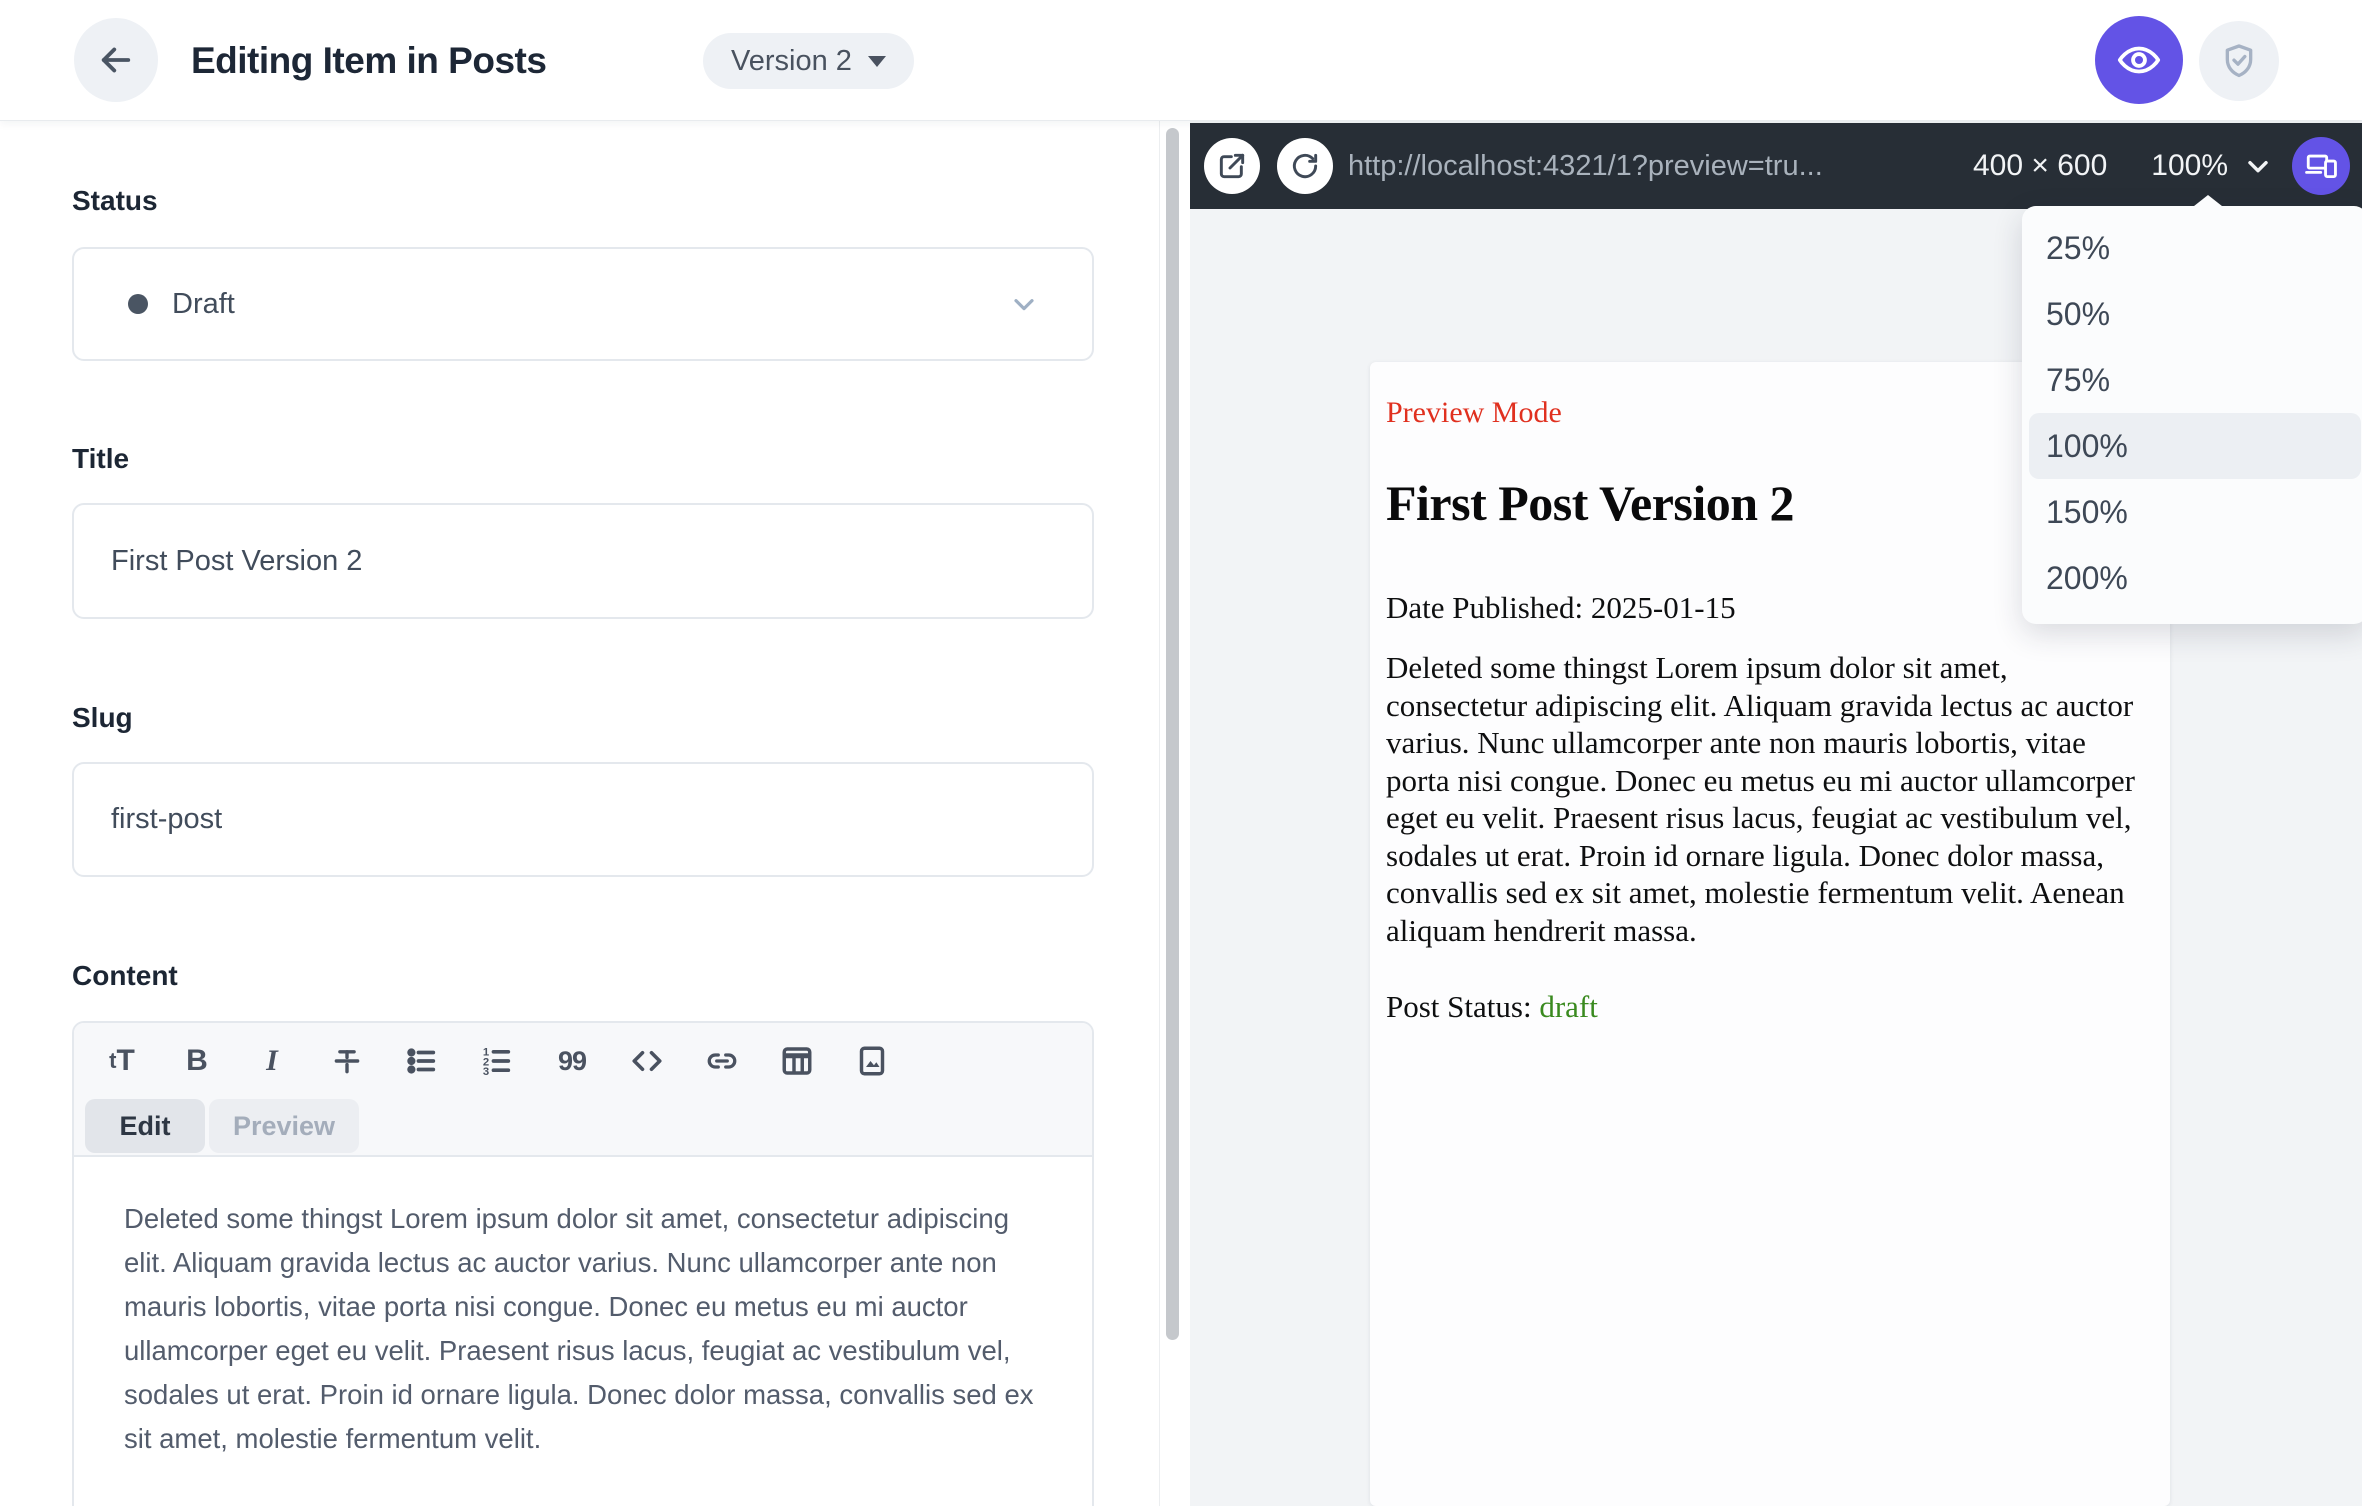  I want to click on title-input, so click(583, 561).